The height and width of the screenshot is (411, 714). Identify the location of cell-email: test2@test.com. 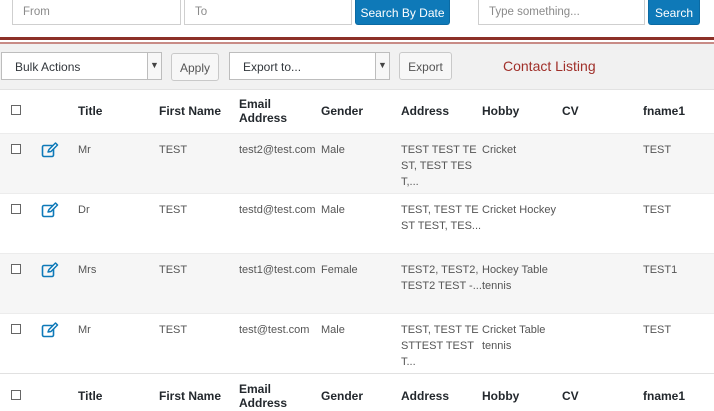
(280, 163).